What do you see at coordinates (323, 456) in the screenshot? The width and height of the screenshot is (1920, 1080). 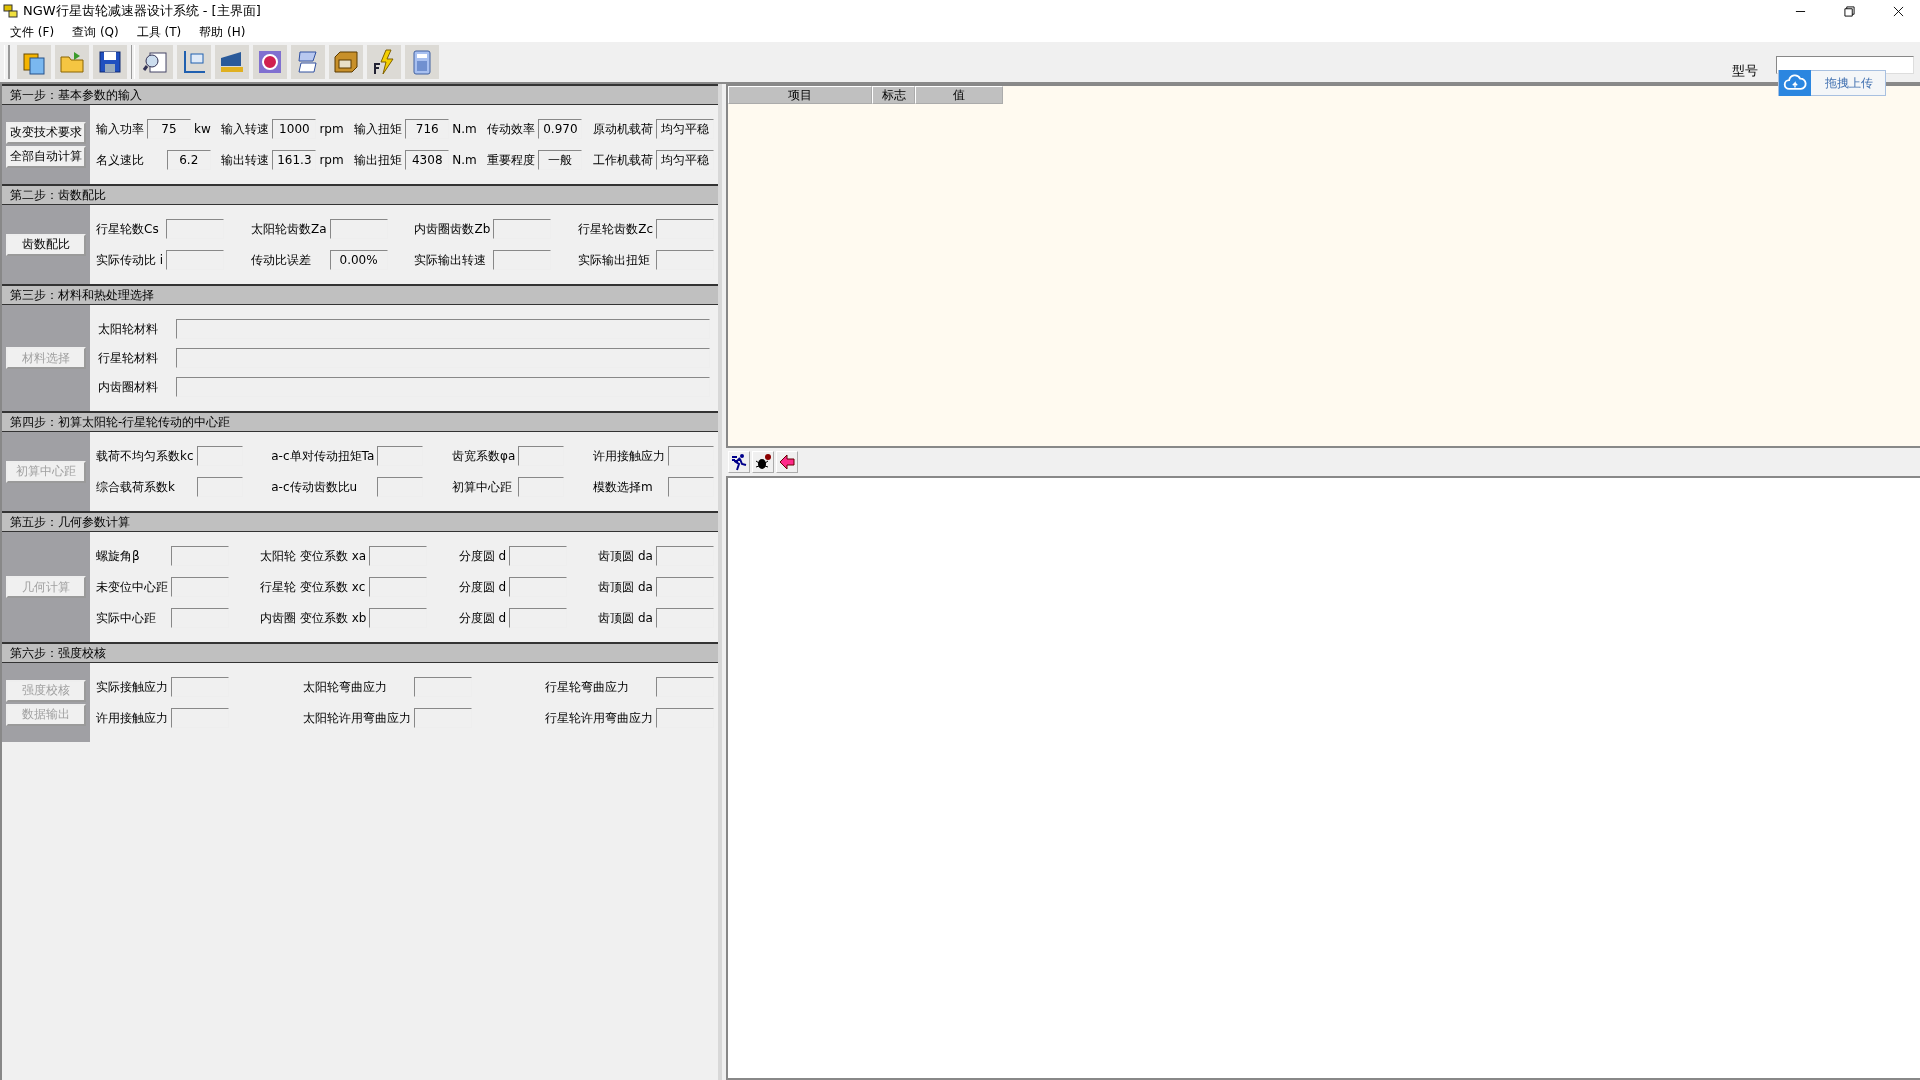 I see `field-label: a-c单对传动扭矩Ta` at bounding box center [323, 456].